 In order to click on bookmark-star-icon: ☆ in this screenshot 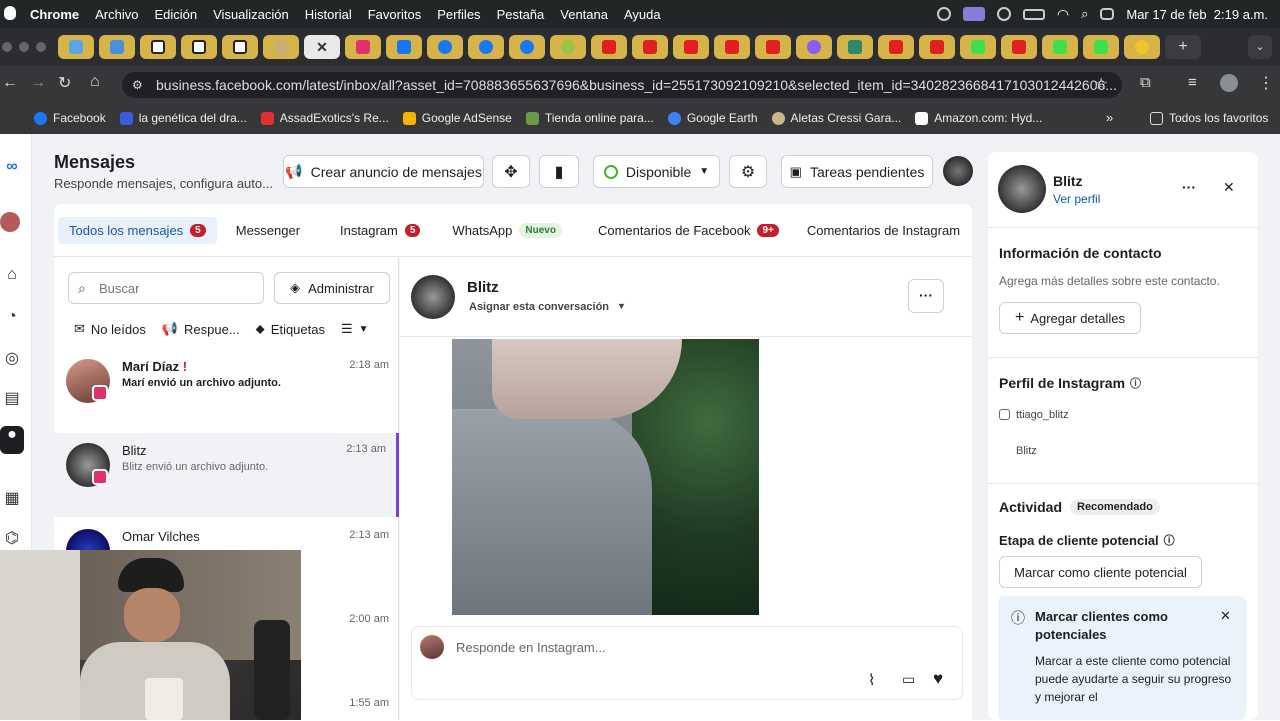, I will do `click(1101, 84)`.